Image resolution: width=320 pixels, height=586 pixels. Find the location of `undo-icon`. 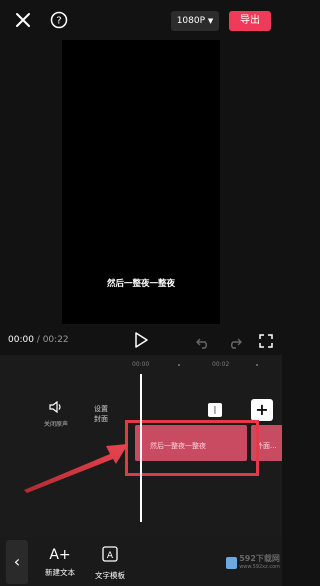

undo-icon is located at coordinates (203, 343).